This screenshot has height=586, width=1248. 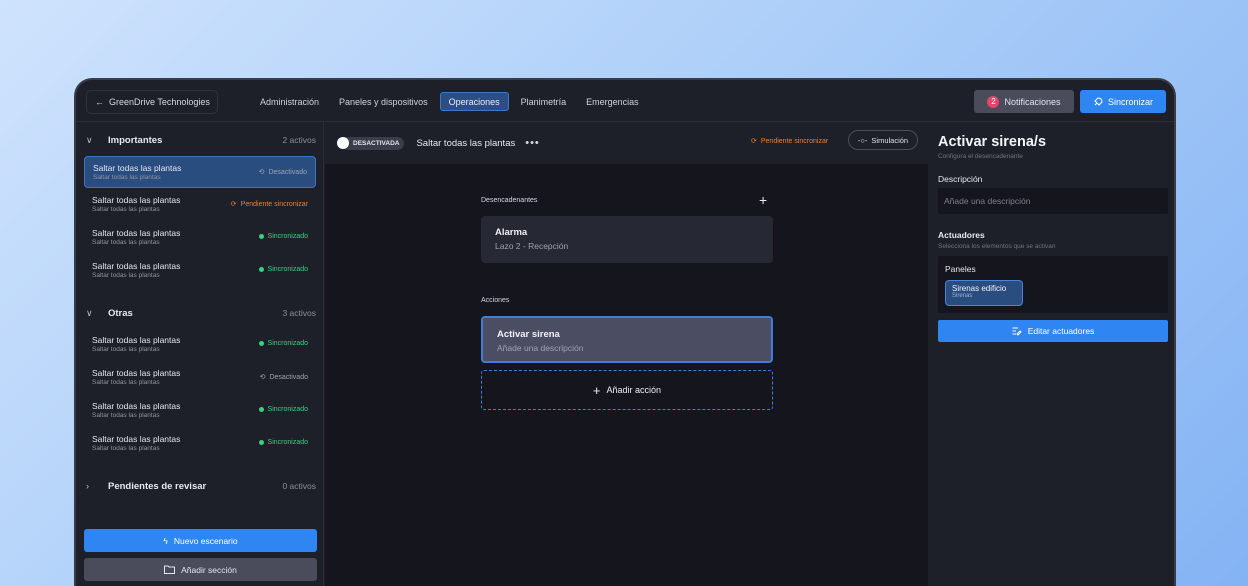 What do you see at coordinates (997, 246) in the screenshot?
I see `actuators-subtitle: Selecciona los elementos que se activan` at bounding box center [997, 246].